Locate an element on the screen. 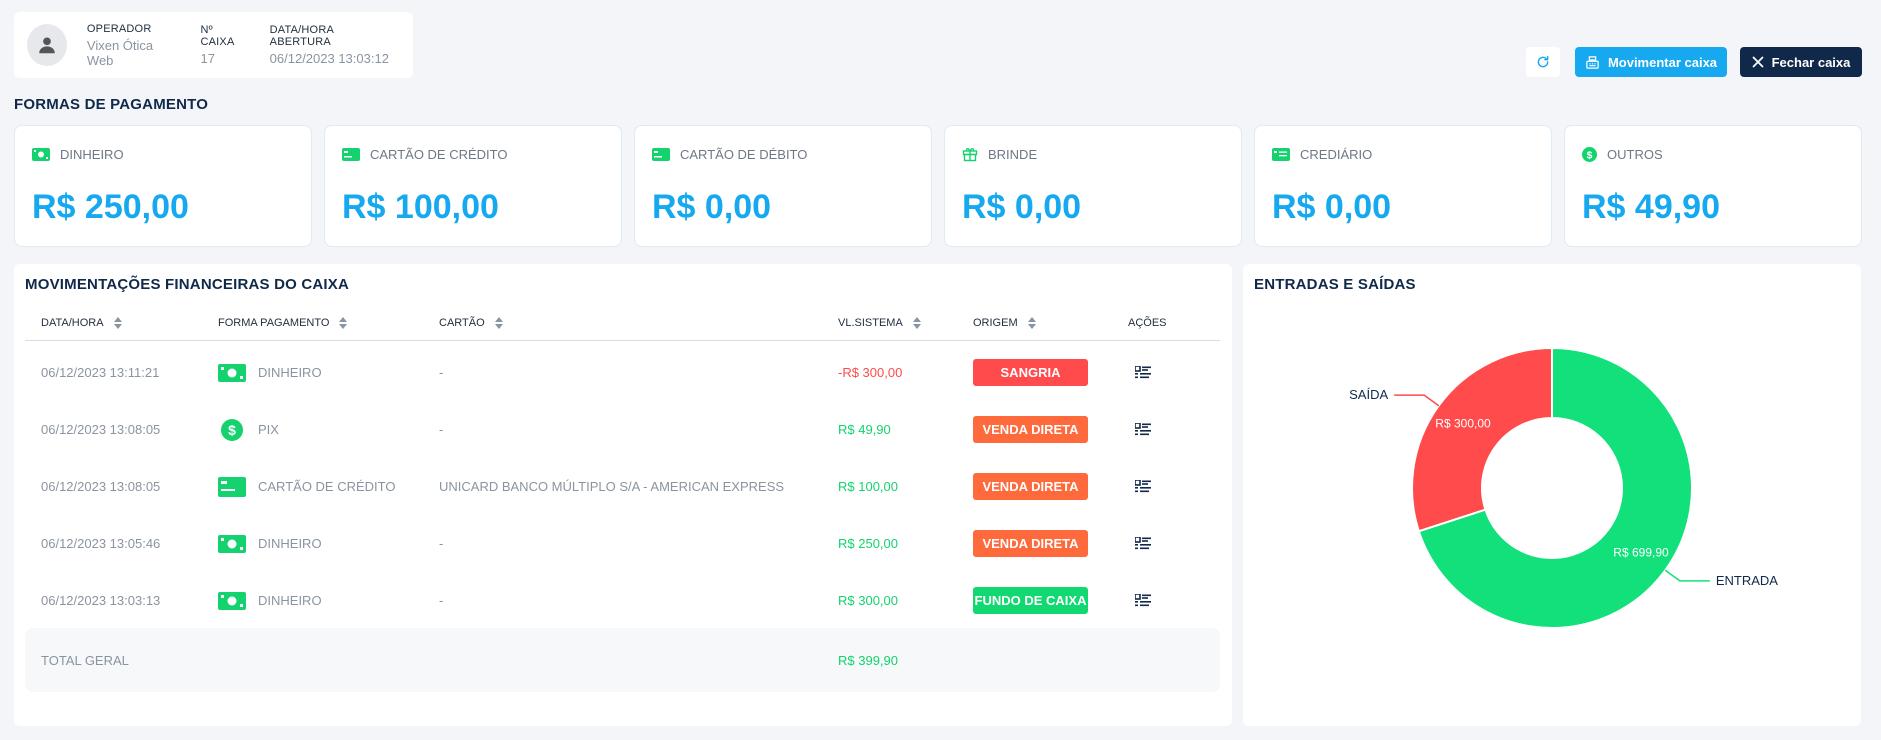 Image resolution: width=1881 pixels, height=740 pixels. total-row: TOTAL GERAL R$ 399,90 is located at coordinates (622, 660).